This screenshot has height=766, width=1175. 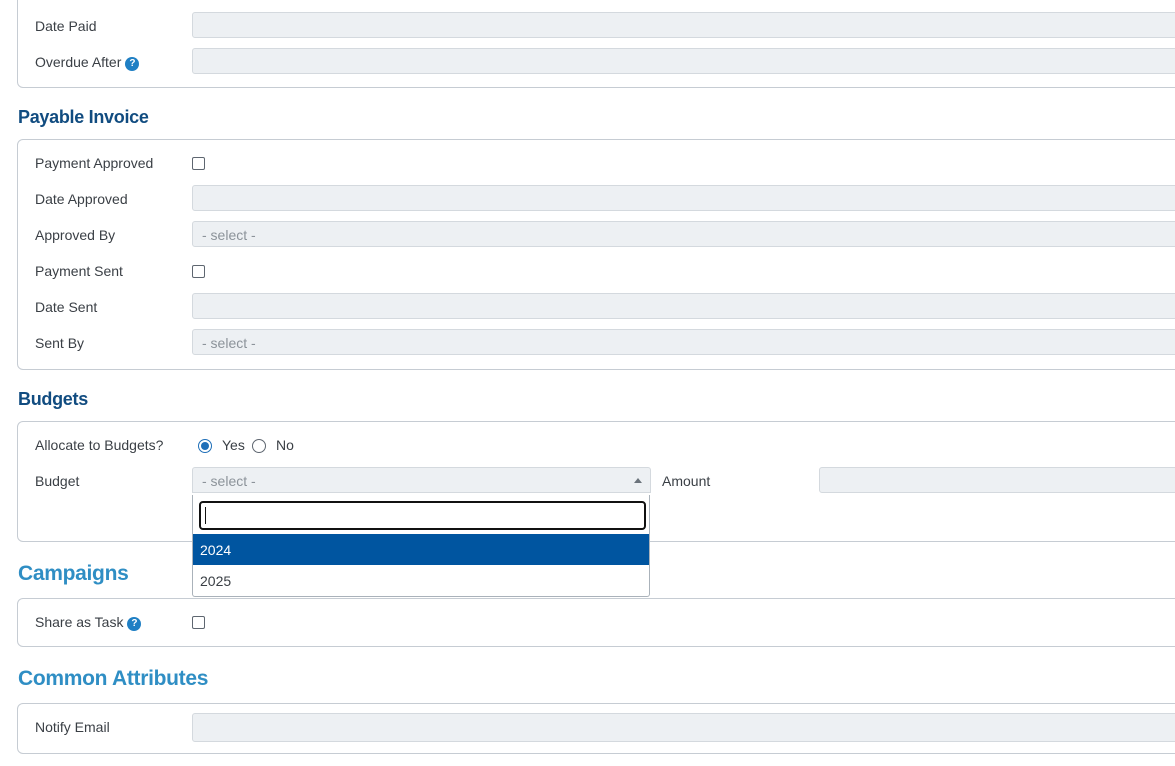 What do you see at coordinates (205, 515) in the screenshot?
I see `text-cursor` at bounding box center [205, 515].